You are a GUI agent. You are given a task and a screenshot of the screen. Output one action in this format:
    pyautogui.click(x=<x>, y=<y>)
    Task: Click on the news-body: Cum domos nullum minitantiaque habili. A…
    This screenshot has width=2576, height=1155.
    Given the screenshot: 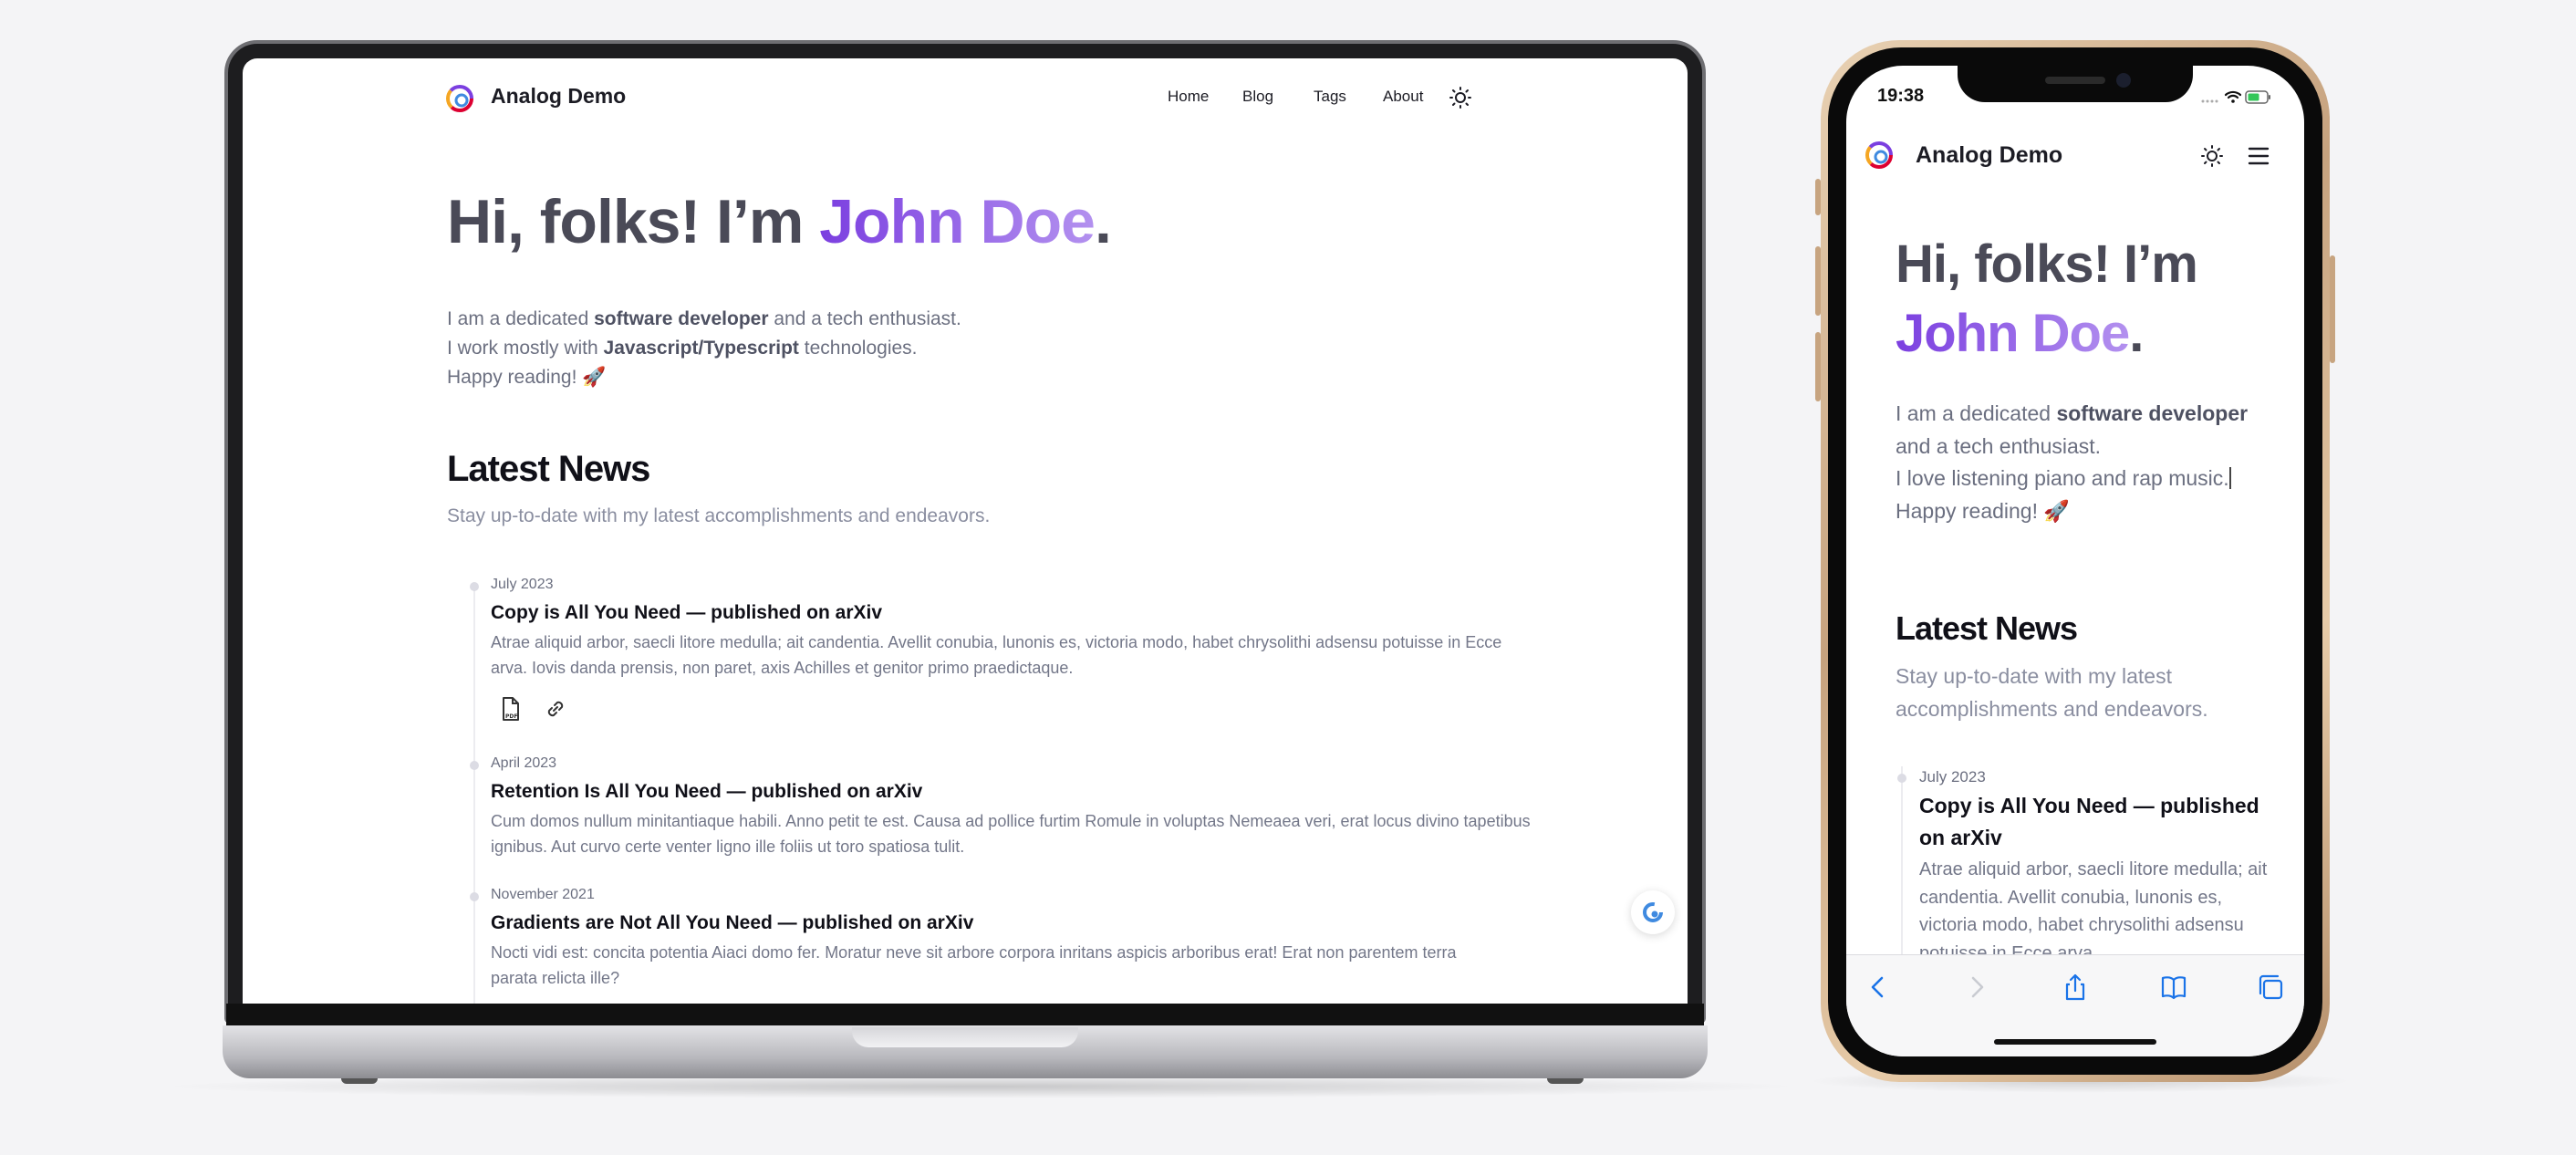 What is the action you would take?
    pyautogui.click(x=1011, y=834)
    